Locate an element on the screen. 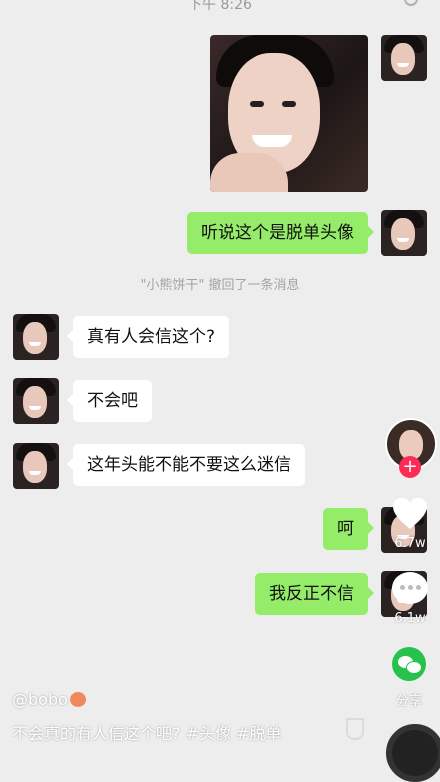 The image size is (440, 782). wechat-share-icon is located at coordinates (409, 664).